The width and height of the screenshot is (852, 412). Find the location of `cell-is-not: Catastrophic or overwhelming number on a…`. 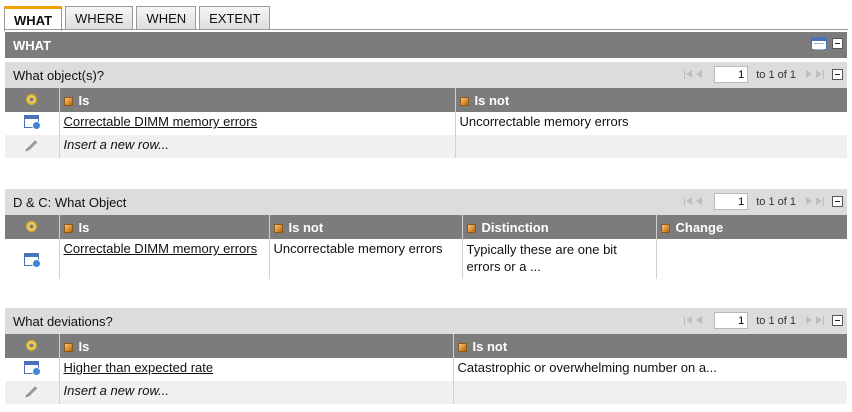

cell-is-not: Catastrophic or overwhelming number on a… is located at coordinates (650, 369).